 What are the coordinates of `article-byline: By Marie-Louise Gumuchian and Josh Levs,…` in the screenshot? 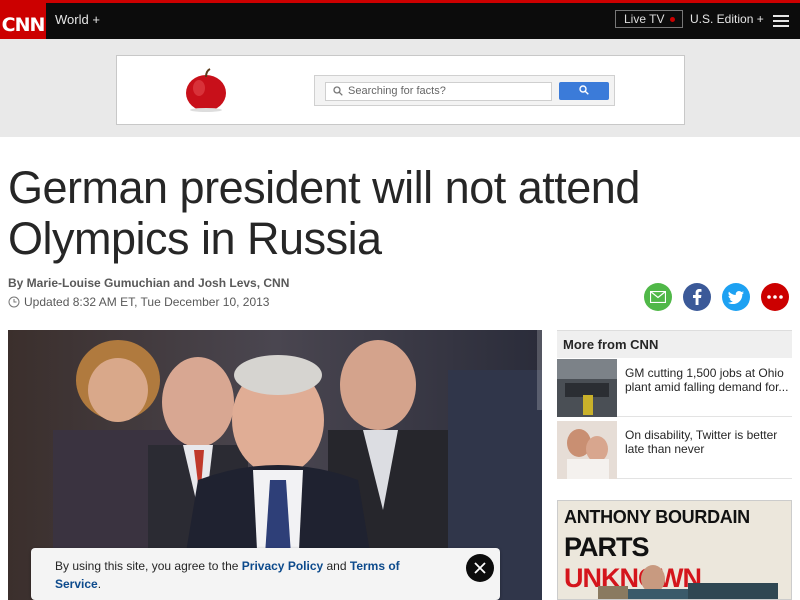 It's located at (149, 283).